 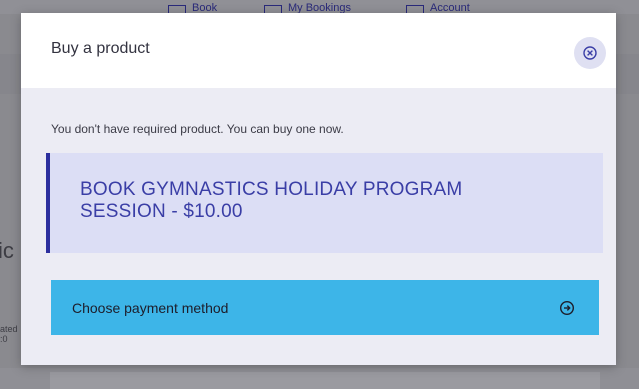 What do you see at coordinates (325, 380) in the screenshot?
I see `background-bottom-panel` at bounding box center [325, 380].